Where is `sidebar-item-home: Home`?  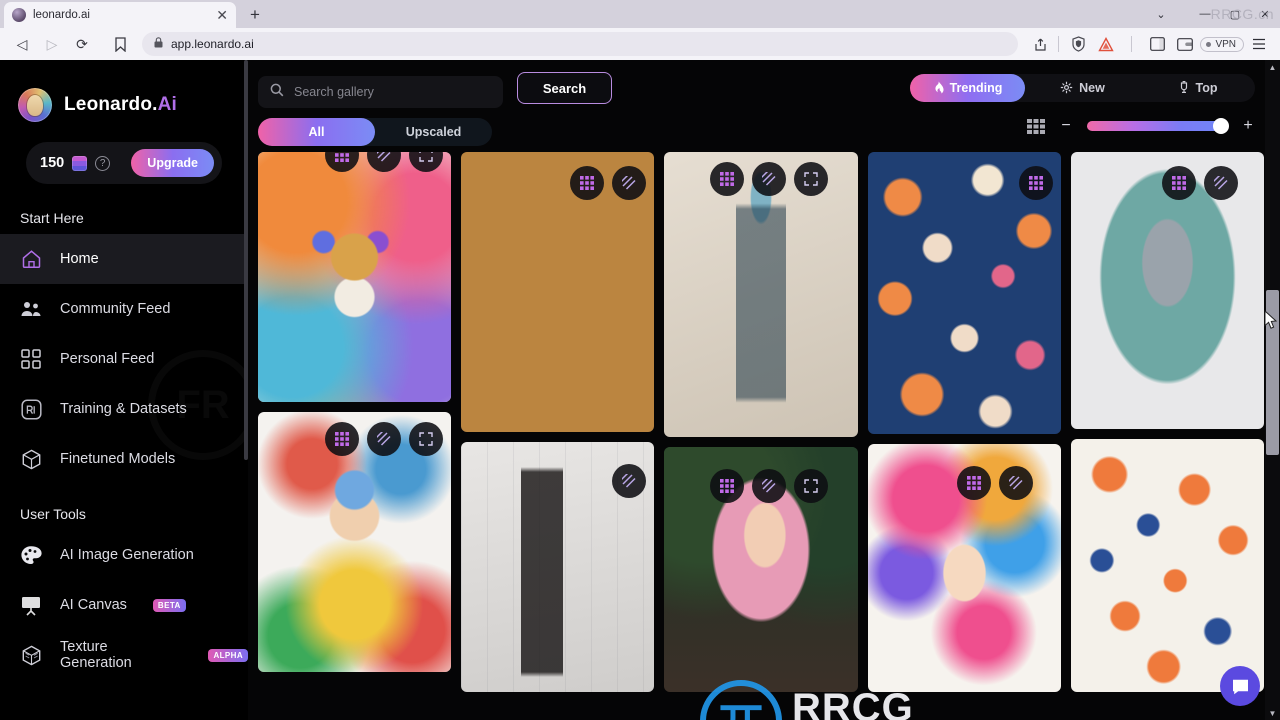
sidebar-item-home: Home is located at coordinates (124, 259).